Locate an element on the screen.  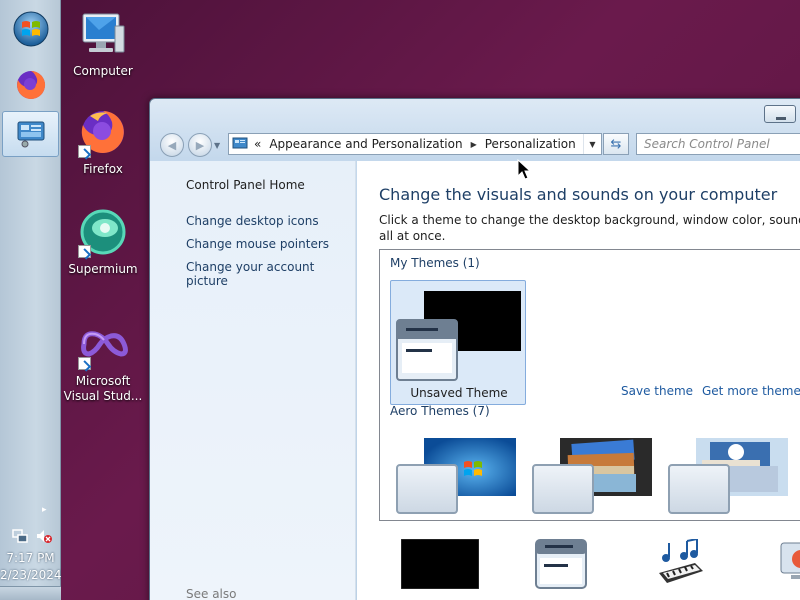
desktop-background-icon is located at coordinates (440, 564).